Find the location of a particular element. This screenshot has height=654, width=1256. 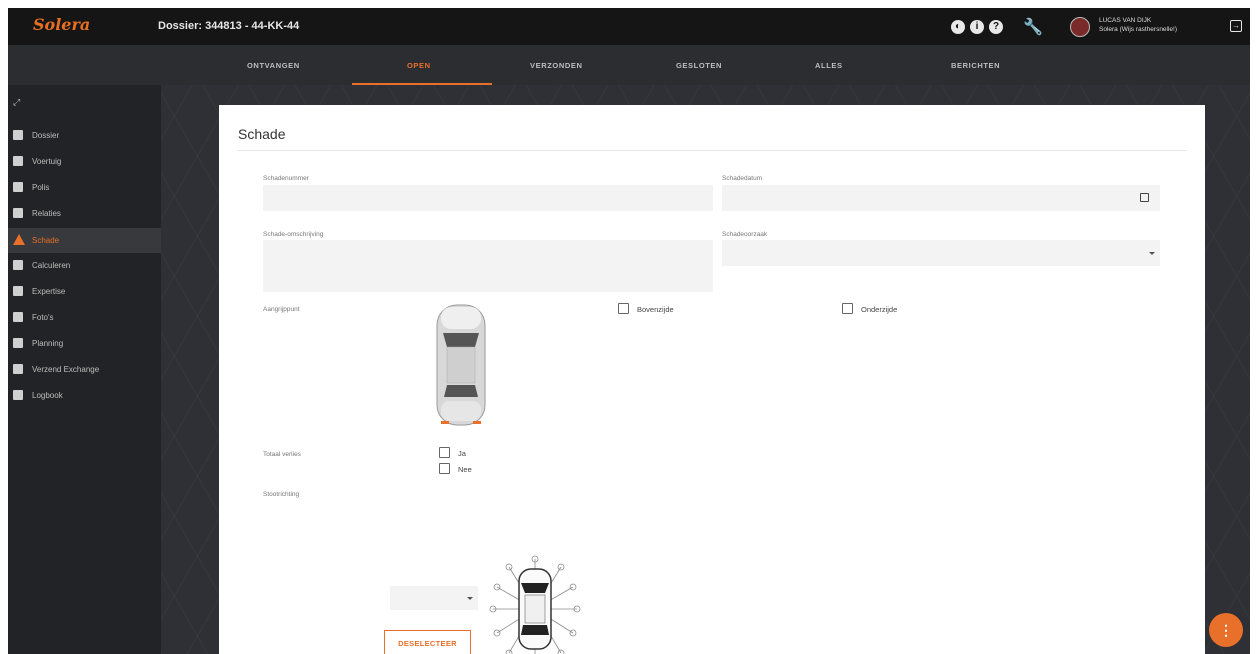

schadenummer-label: Schadenummer is located at coordinates (286, 178).